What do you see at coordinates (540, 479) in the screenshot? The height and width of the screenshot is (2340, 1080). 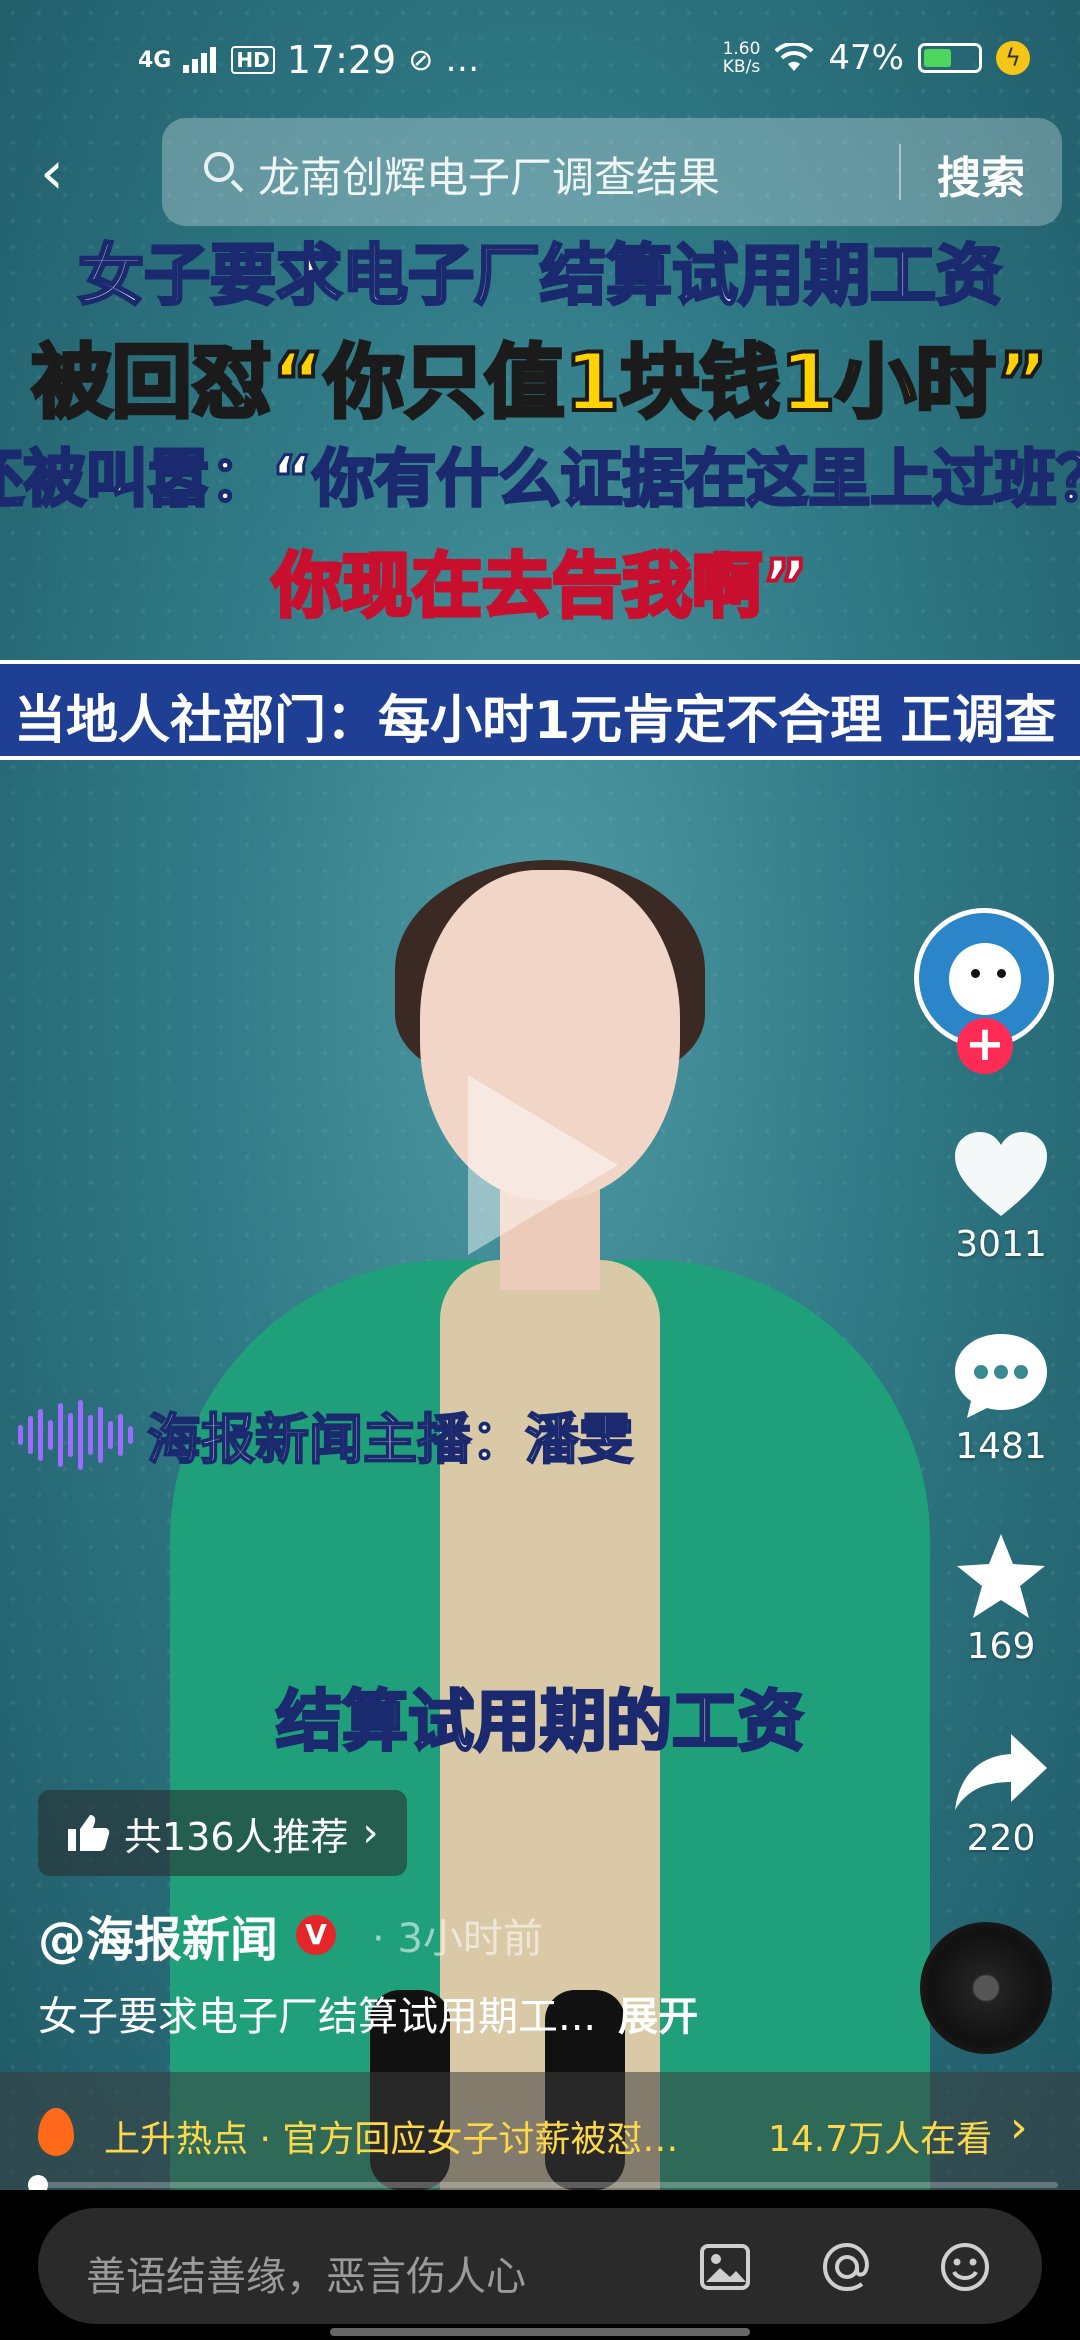 I see `caption-line-3: 还被叫嚣：“你有什么证据在这里上过班？` at bounding box center [540, 479].